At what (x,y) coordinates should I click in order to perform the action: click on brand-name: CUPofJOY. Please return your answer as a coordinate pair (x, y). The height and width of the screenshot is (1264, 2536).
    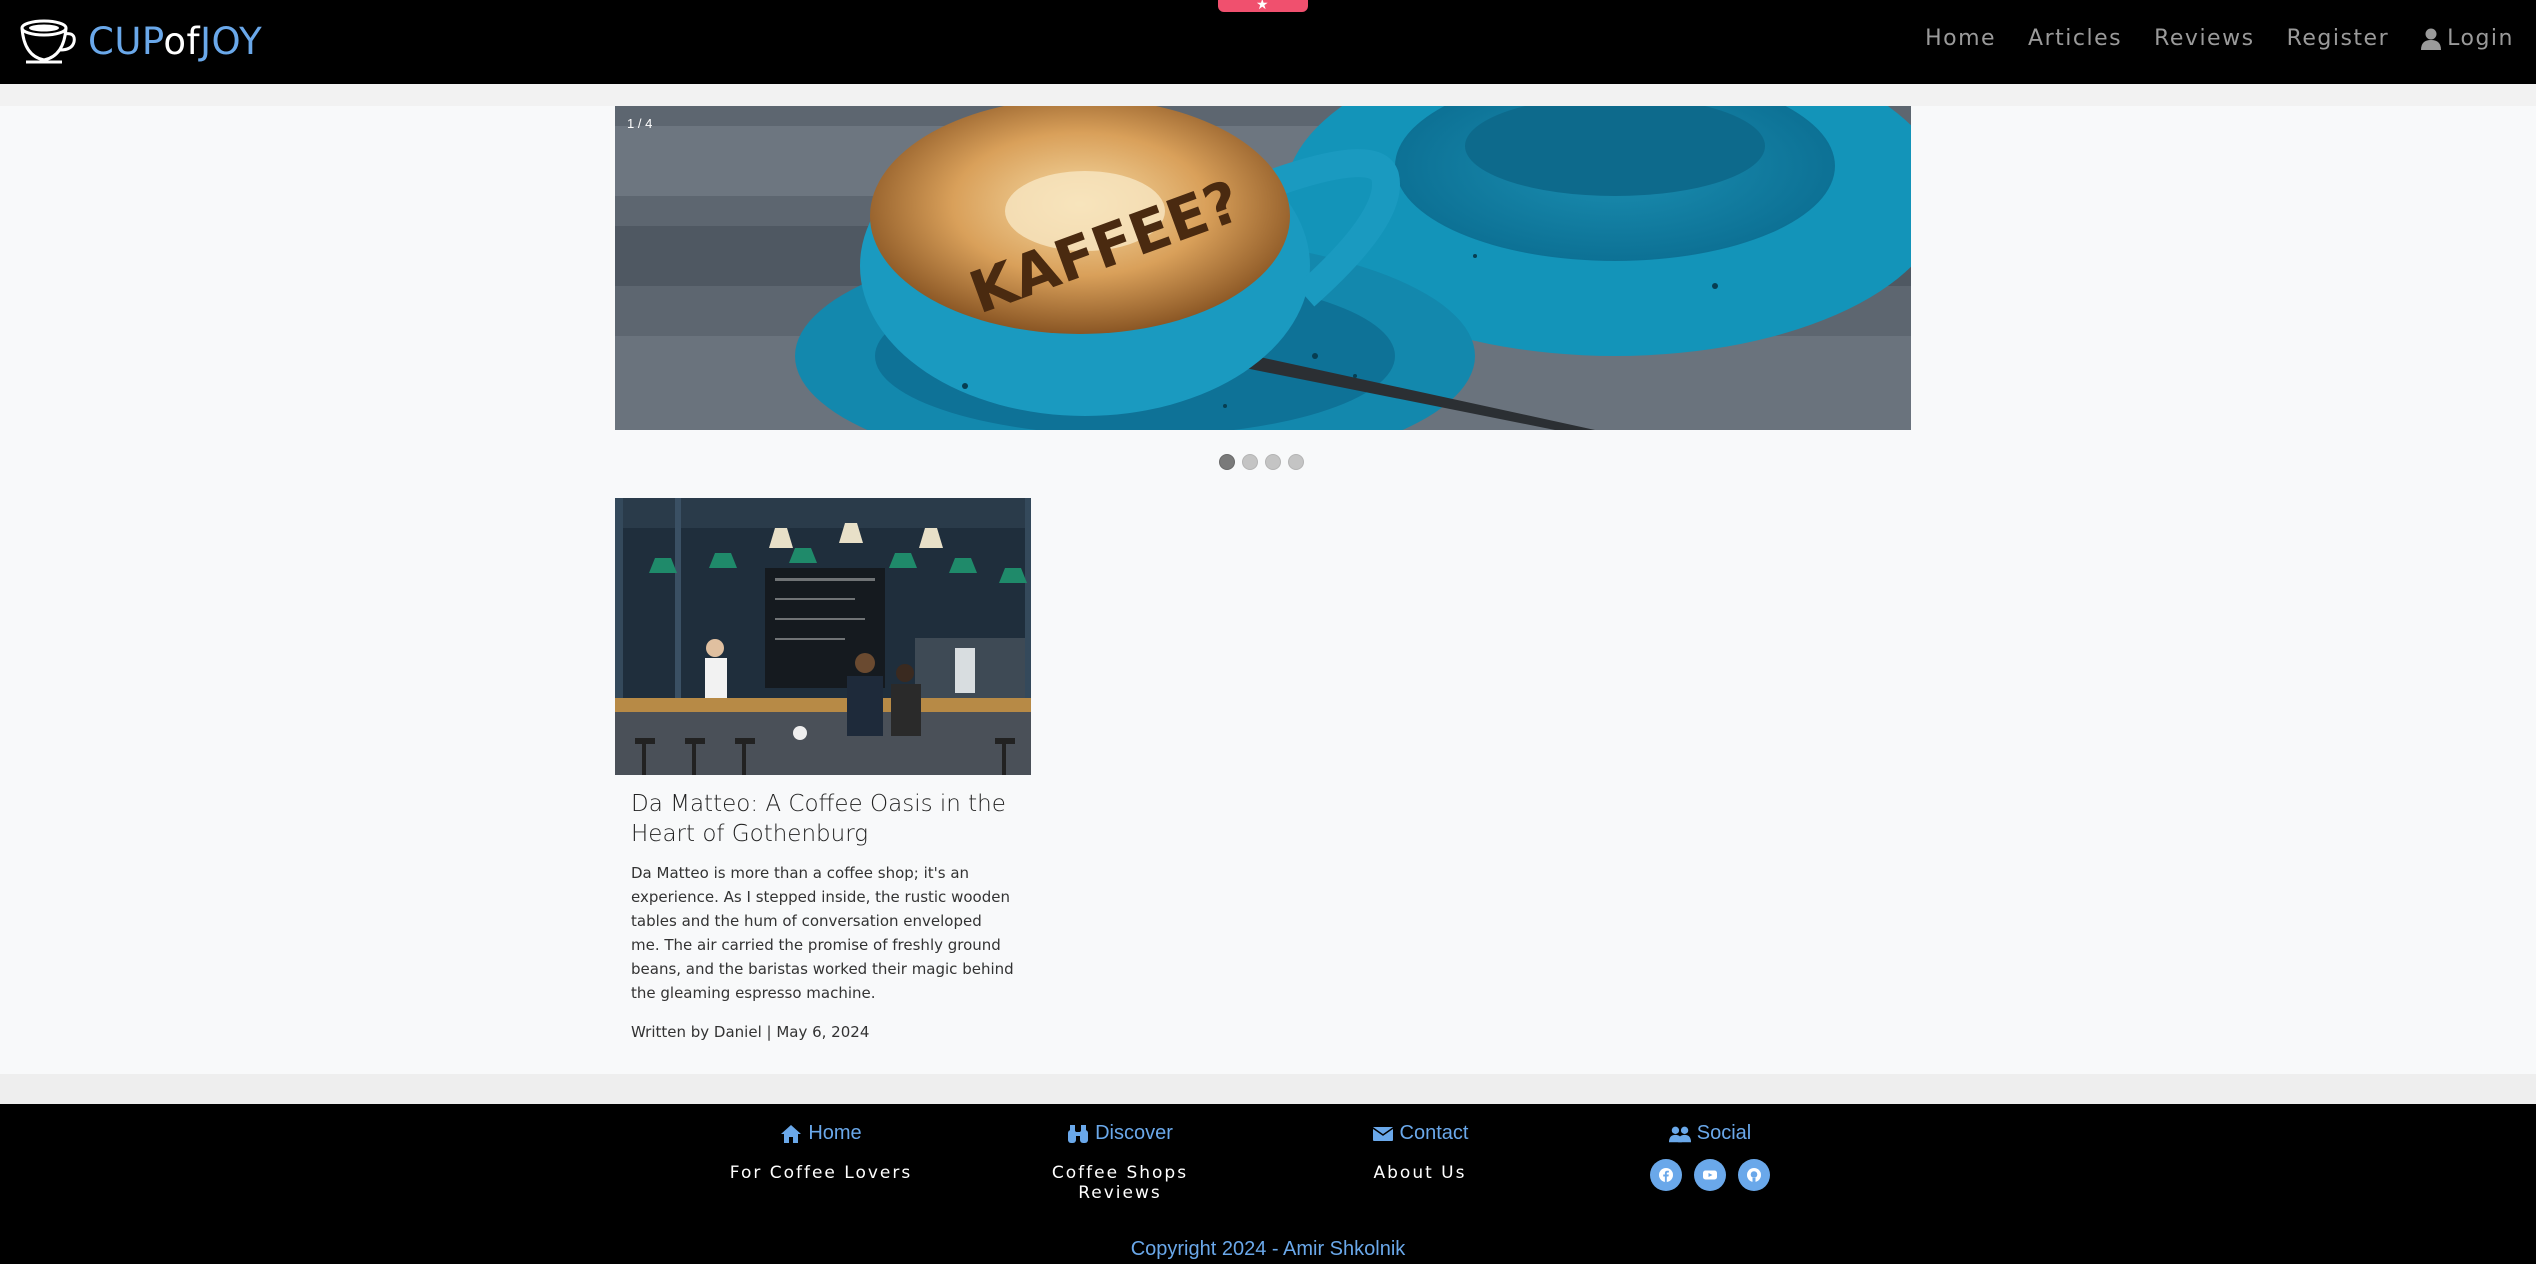
    Looking at the image, I should click on (175, 41).